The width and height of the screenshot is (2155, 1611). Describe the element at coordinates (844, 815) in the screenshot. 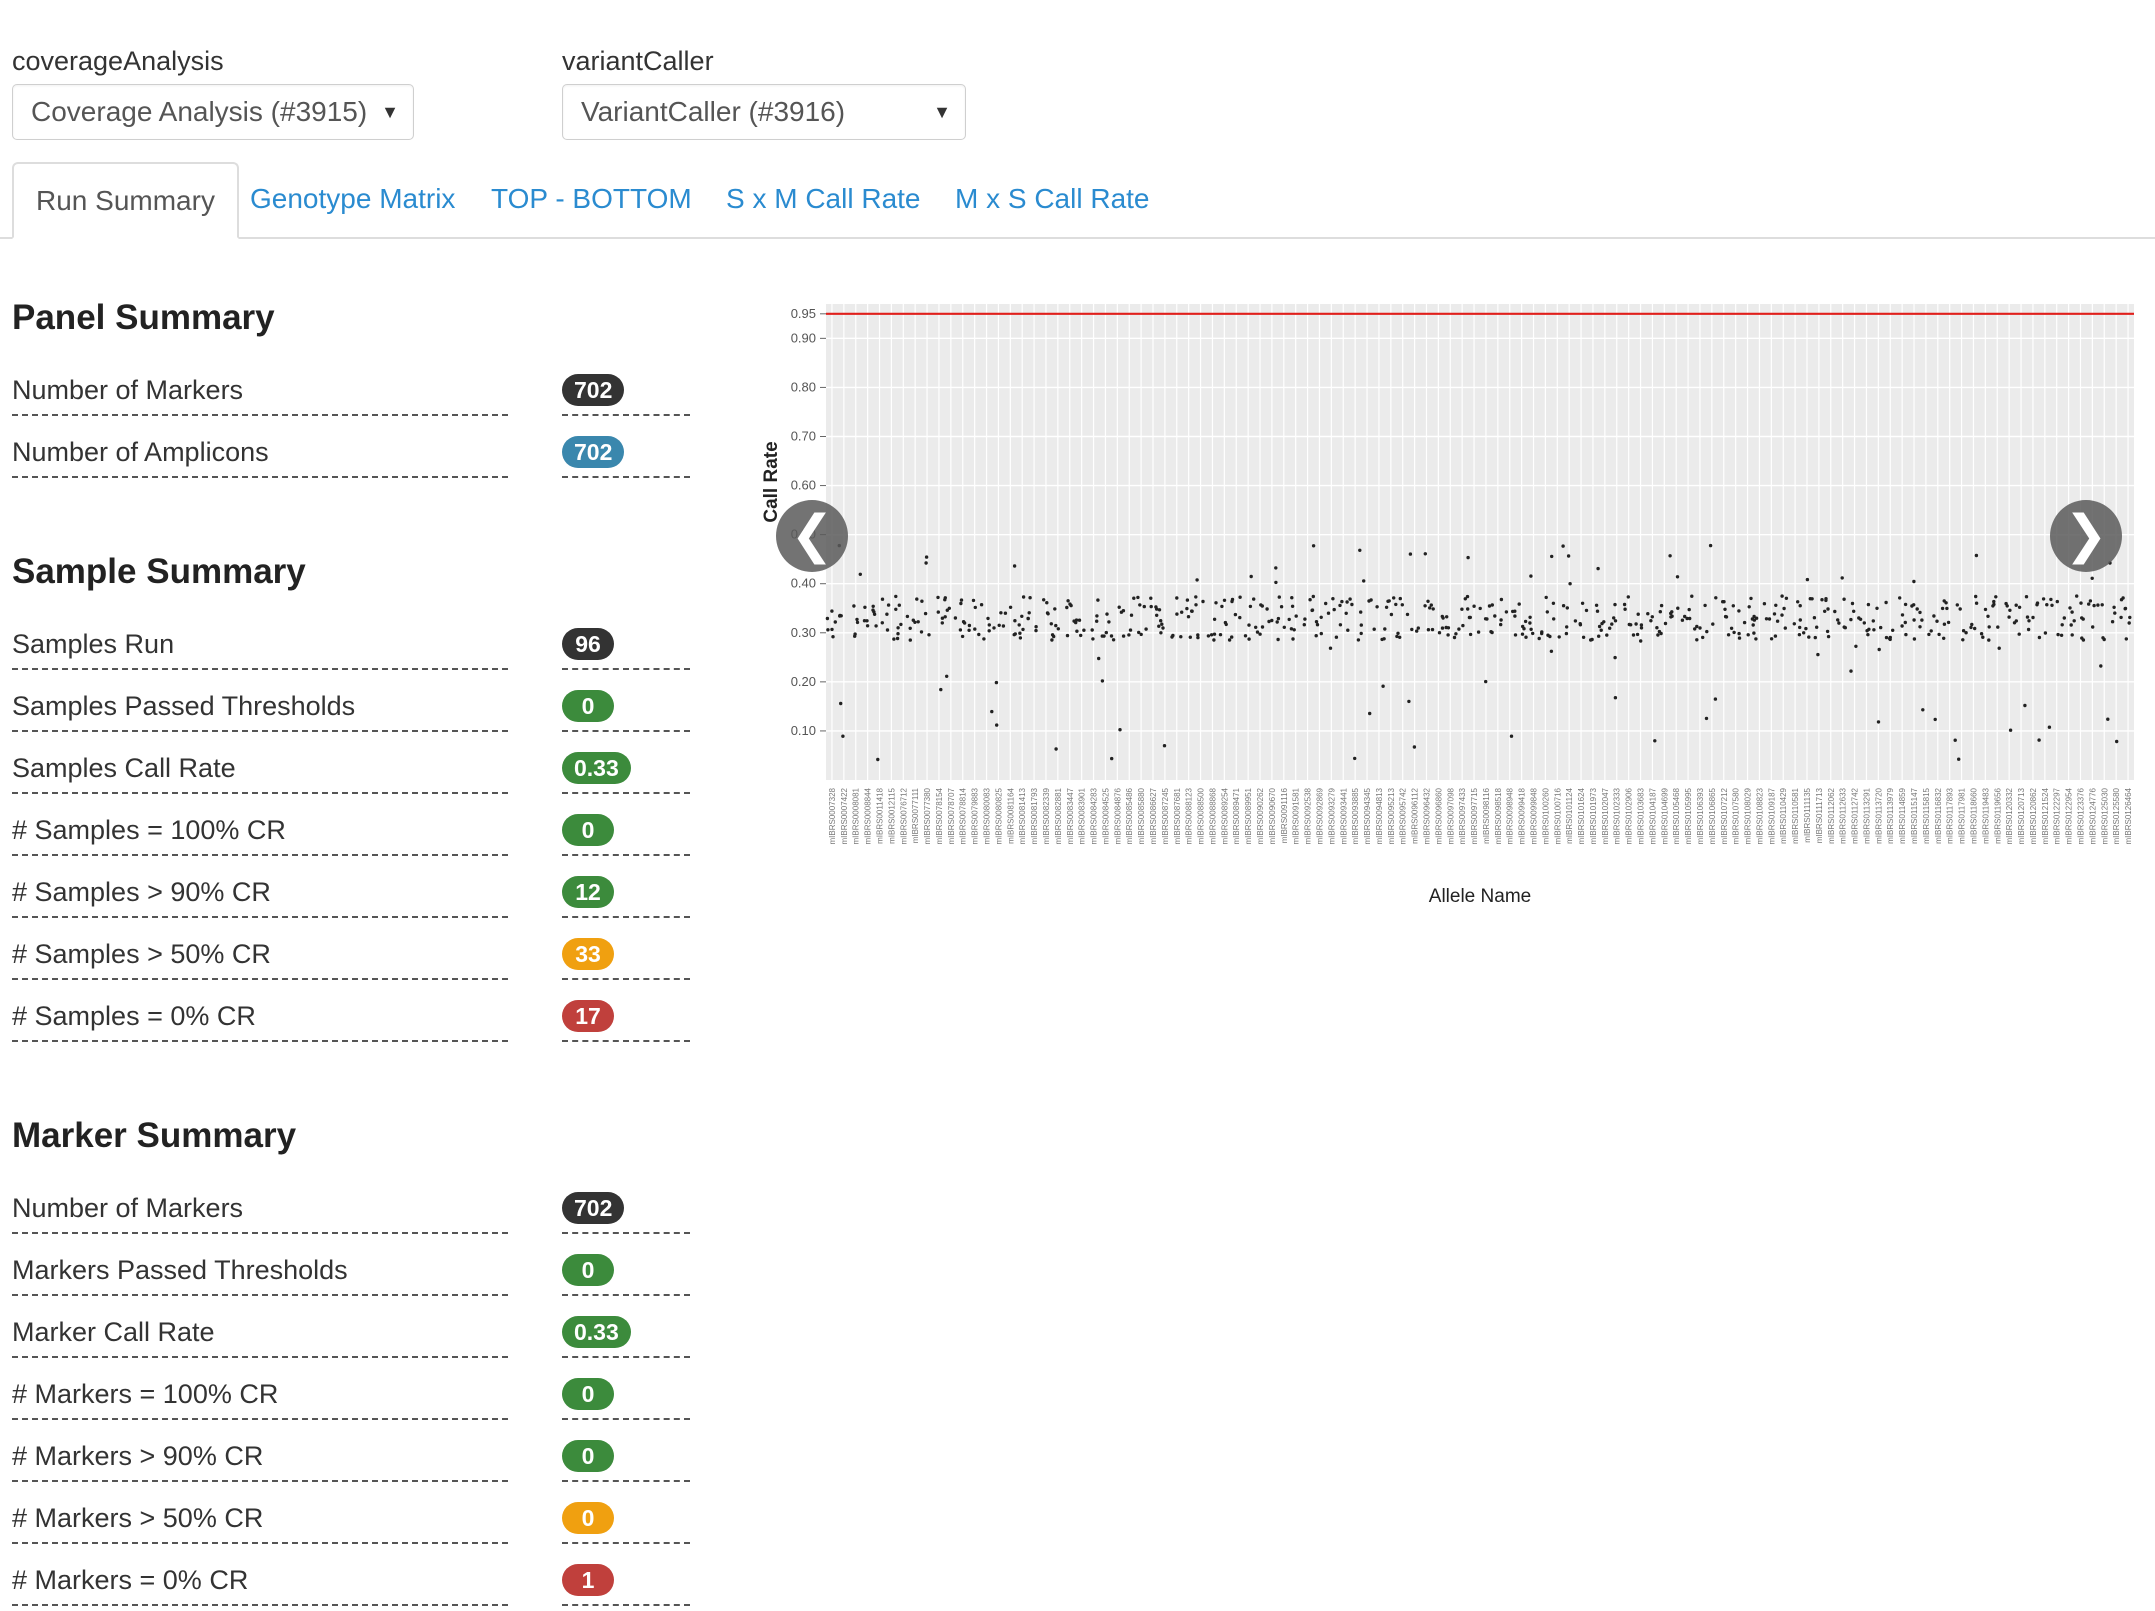

I see `x-tick-label: mIBRS0007422` at that location.